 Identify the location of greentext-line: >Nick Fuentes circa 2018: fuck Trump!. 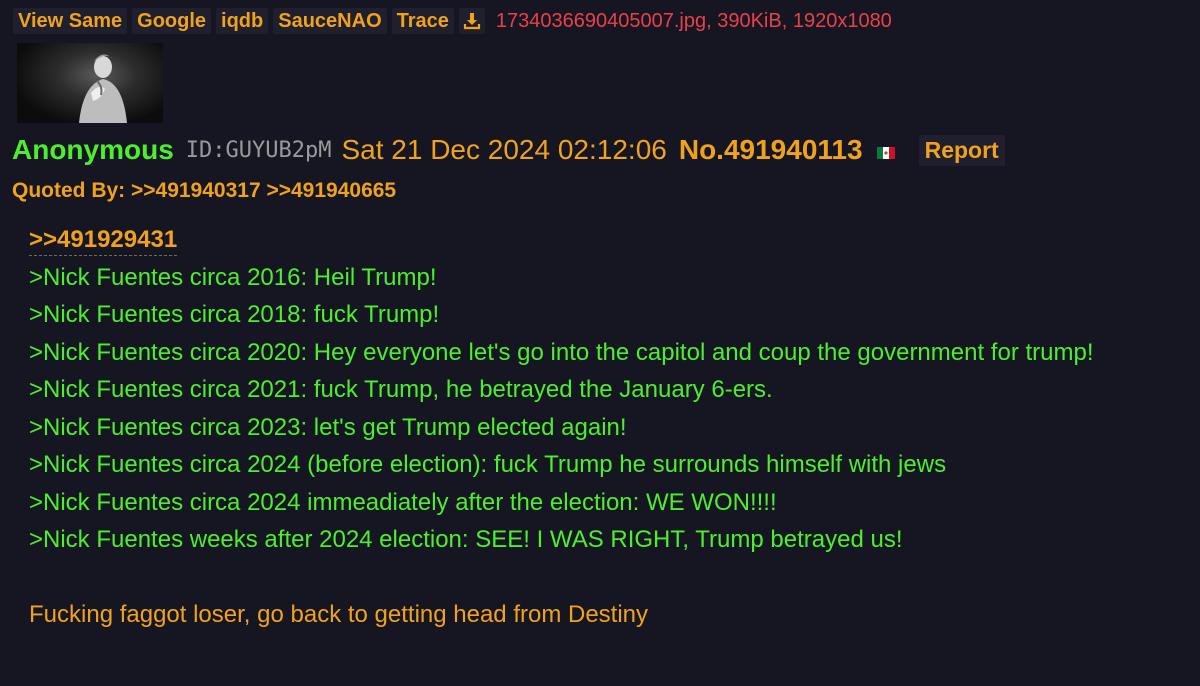
(234, 314).